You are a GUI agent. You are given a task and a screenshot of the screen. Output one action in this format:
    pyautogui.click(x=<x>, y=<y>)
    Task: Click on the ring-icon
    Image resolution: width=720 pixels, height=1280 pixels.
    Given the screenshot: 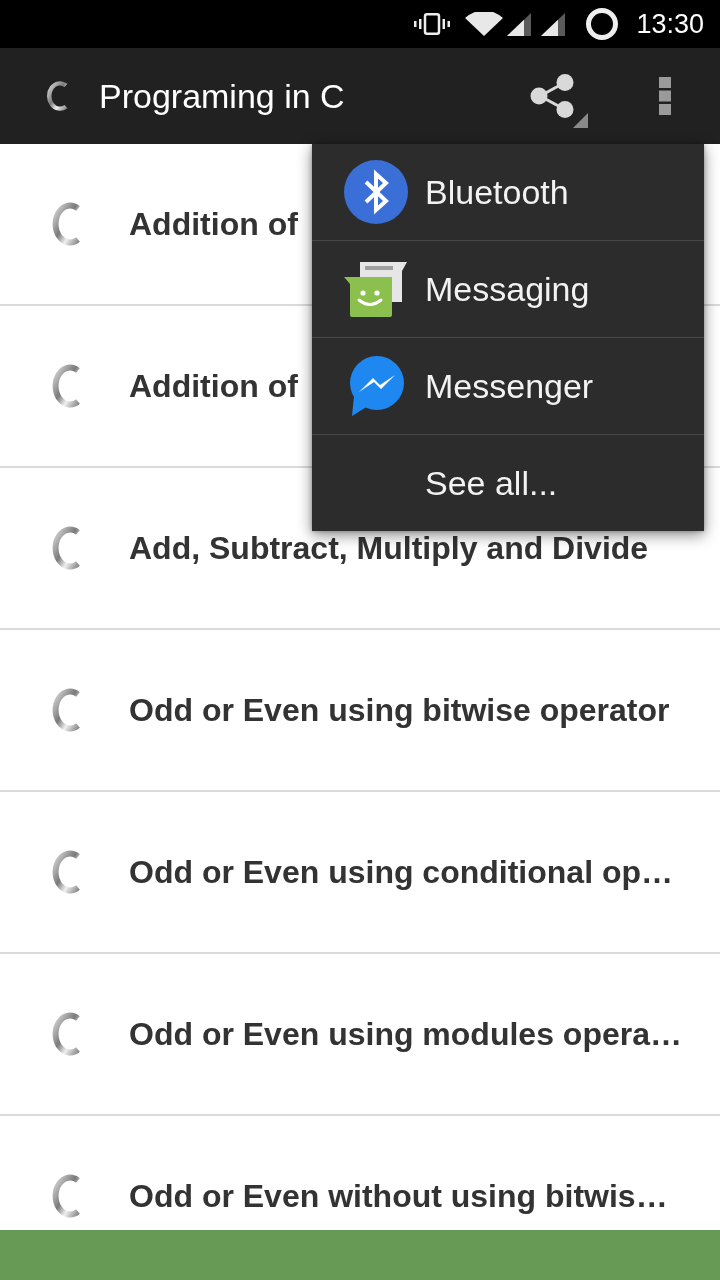 What is the action you would take?
    pyautogui.click(x=602, y=24)
    